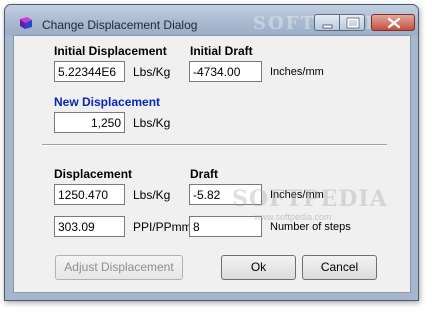 Image resolution: width=440 pixels, height=321 pixels. What do you see at coordinates (89, 71) in the screenshot?
I see `initial-displacement-field: 5.22344E6` at bounding box center [89, 71].